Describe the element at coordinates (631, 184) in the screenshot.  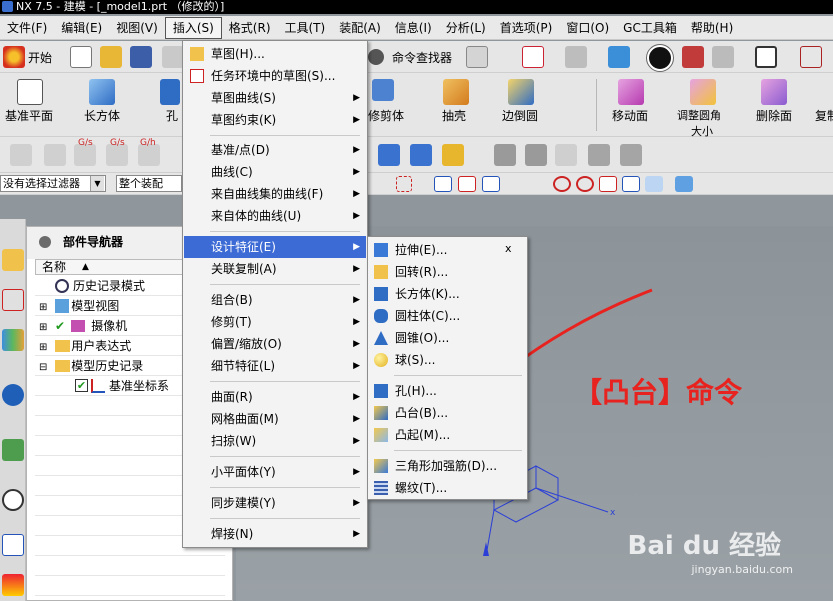
I see `snap-on-curve-icon` at that location.